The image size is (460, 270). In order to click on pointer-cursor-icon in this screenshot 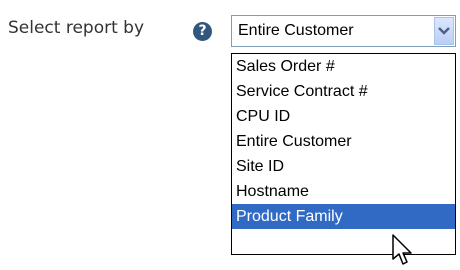, I will do `click(402, 249)`.